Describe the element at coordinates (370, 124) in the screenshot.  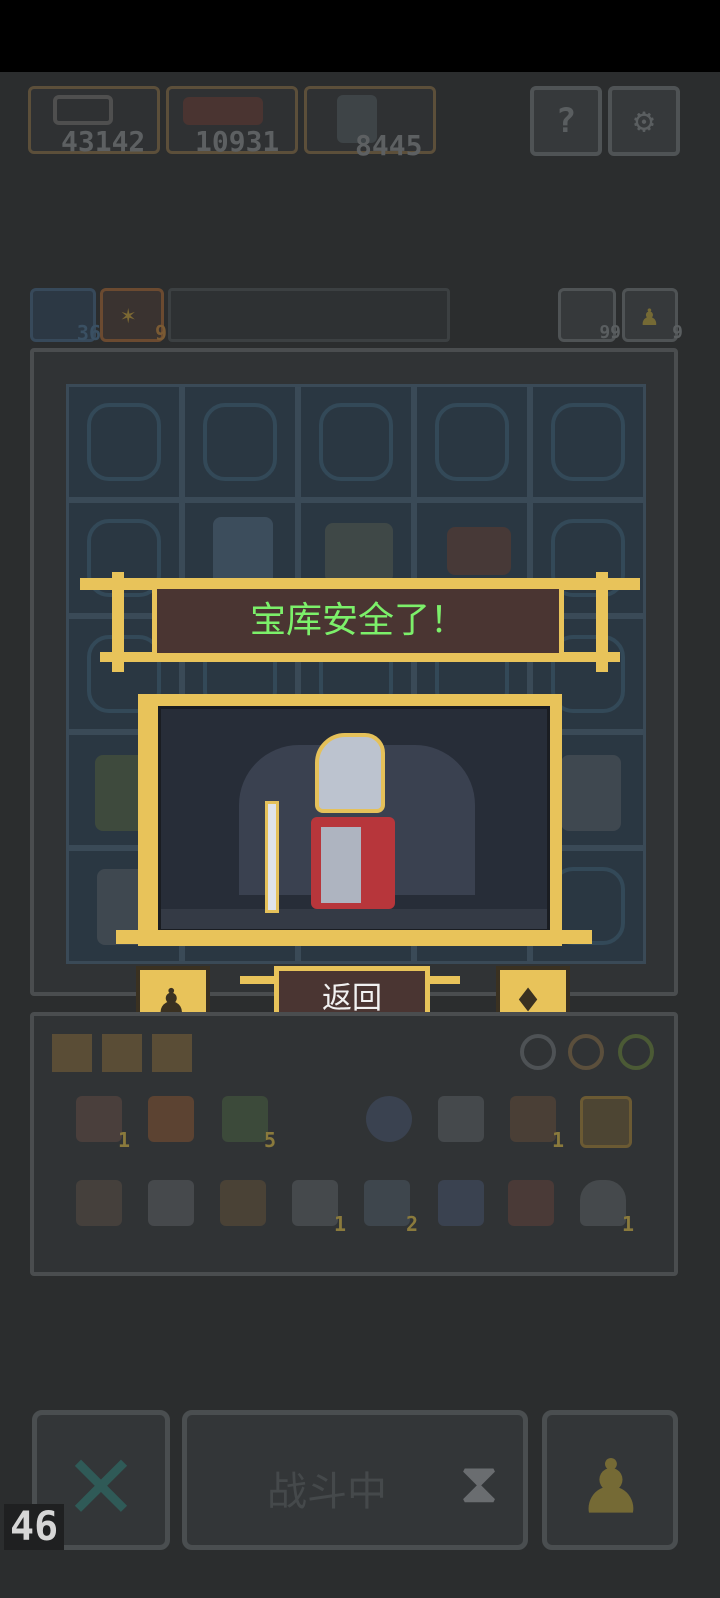
I see `hero-resource-box: 8445` at that location.